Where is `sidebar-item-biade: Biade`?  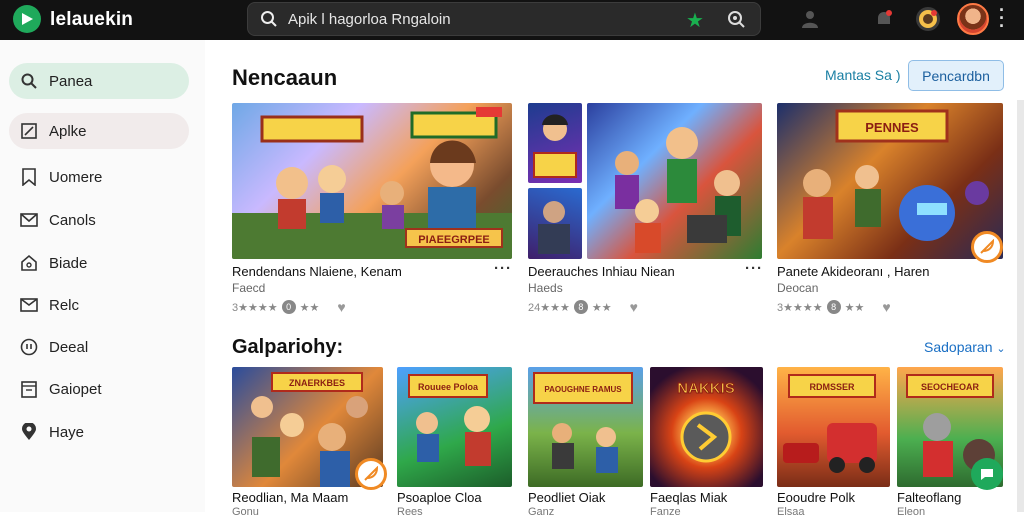 sidebar-item-biade: Biade is located at coordinates (99, 263).